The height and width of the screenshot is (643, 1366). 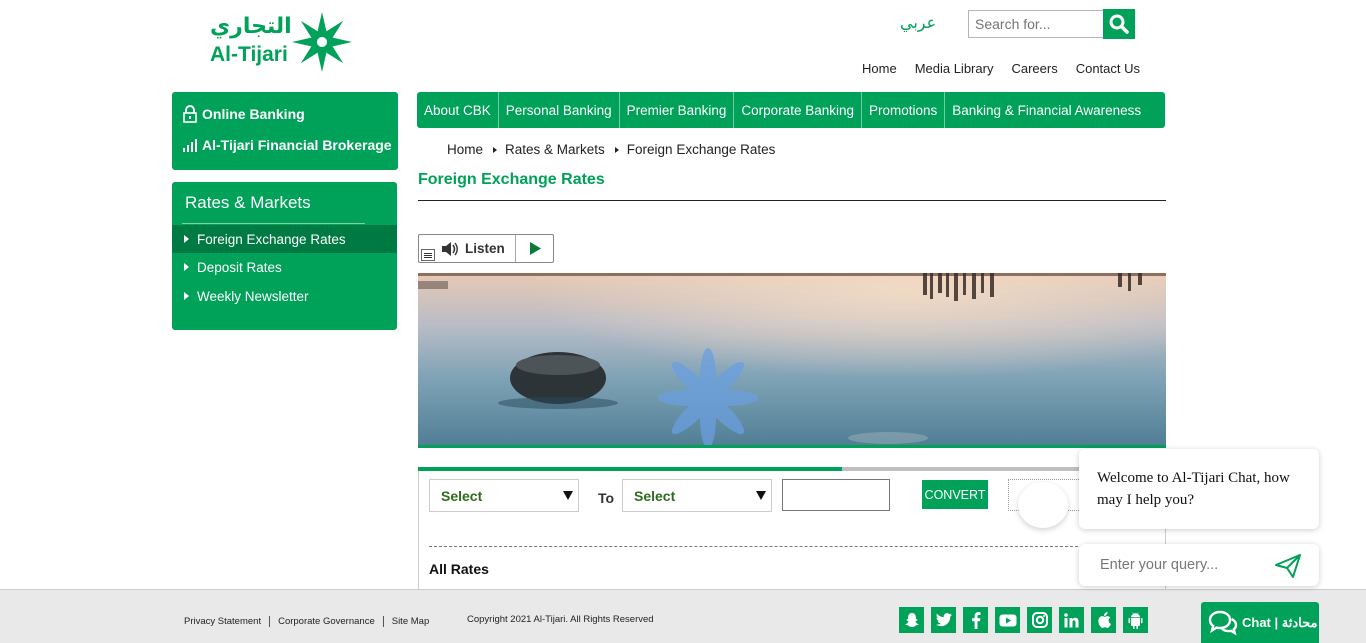 I want to click on youtube-icon, so click(x=1007, y=620).